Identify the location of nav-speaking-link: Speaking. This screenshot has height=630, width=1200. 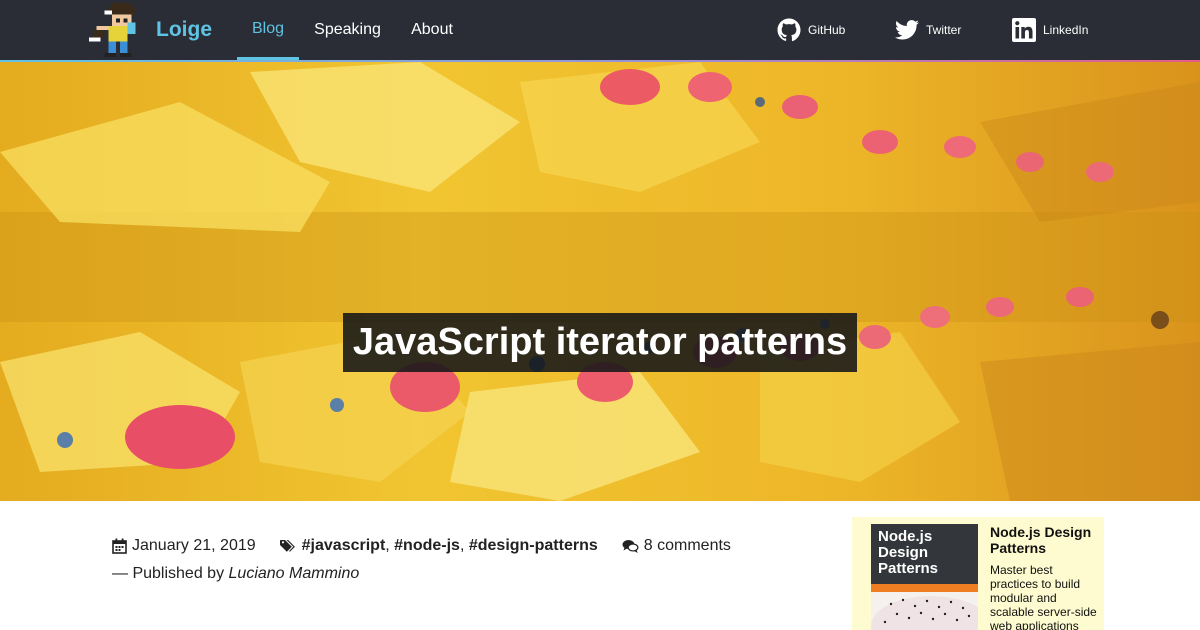
(347, 30).